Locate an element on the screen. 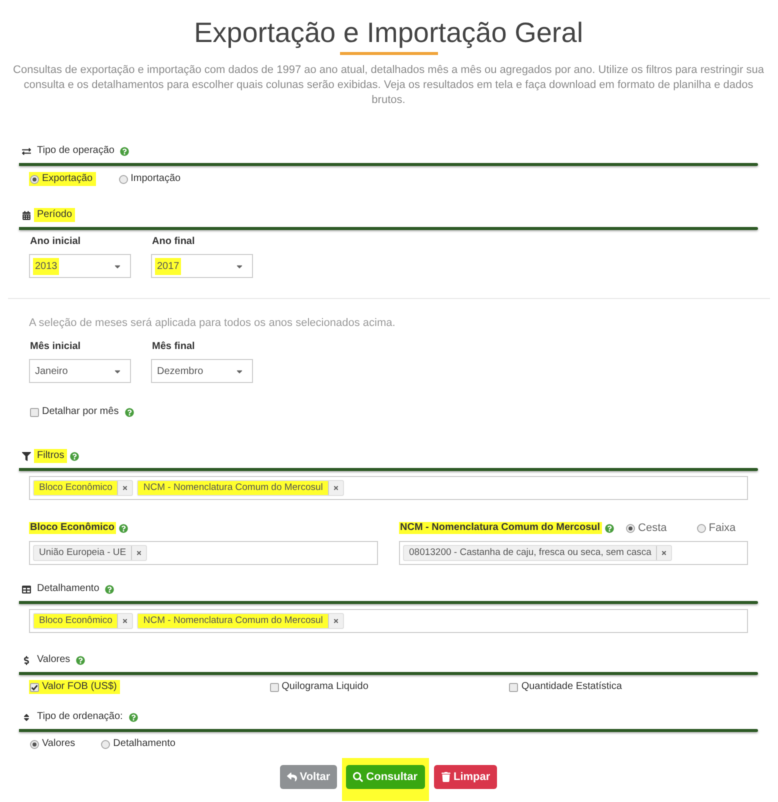  table-icon is located at coordinates (26, 589).